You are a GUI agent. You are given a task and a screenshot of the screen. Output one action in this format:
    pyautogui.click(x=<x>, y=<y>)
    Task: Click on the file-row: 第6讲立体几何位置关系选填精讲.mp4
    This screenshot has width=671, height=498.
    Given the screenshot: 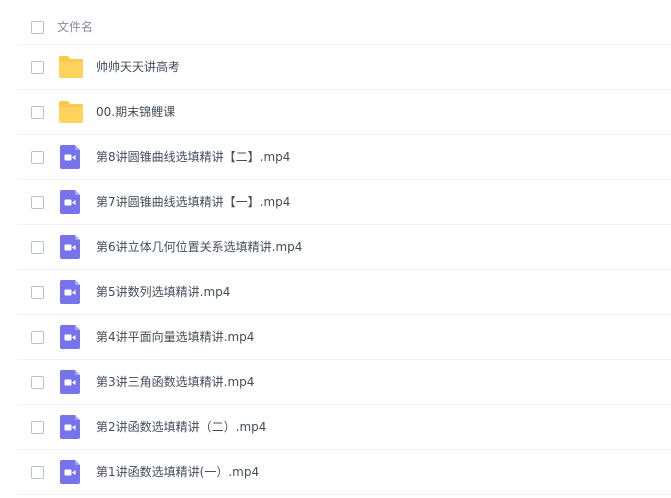 What is the action you would take?
    pyautogui.click(x=344, y=247)
    